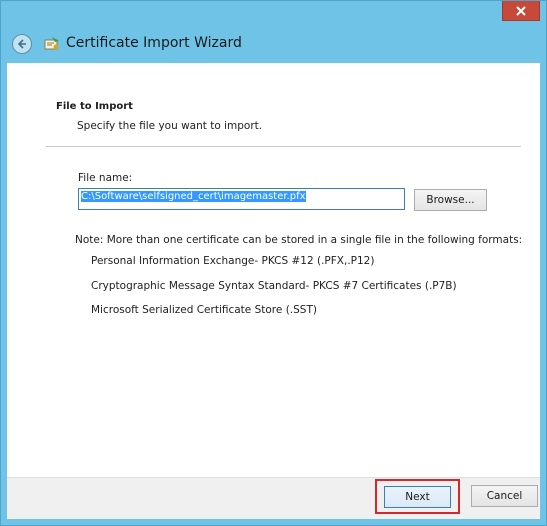 This screenshot has height=526, width=547. What do you see at coordinates (273, 44) in the screenshot?
I see `wizard-header: Certificate Import Wizard` at bounding box center [273, 44].